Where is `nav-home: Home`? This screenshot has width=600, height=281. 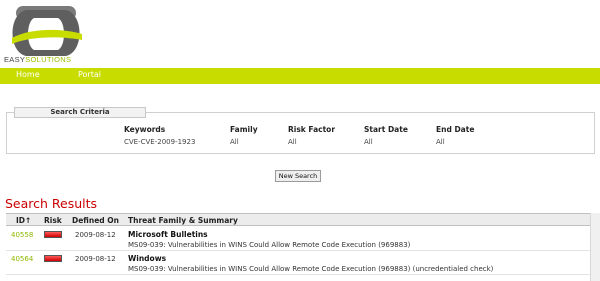
nav-home: Home is located at coordinates (28, 74).